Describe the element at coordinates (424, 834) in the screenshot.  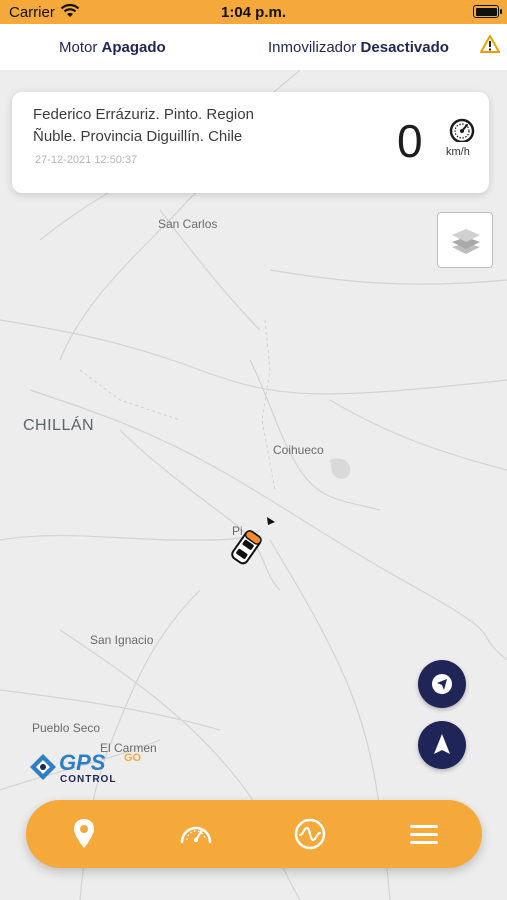
I see `menu-icon` at that location.